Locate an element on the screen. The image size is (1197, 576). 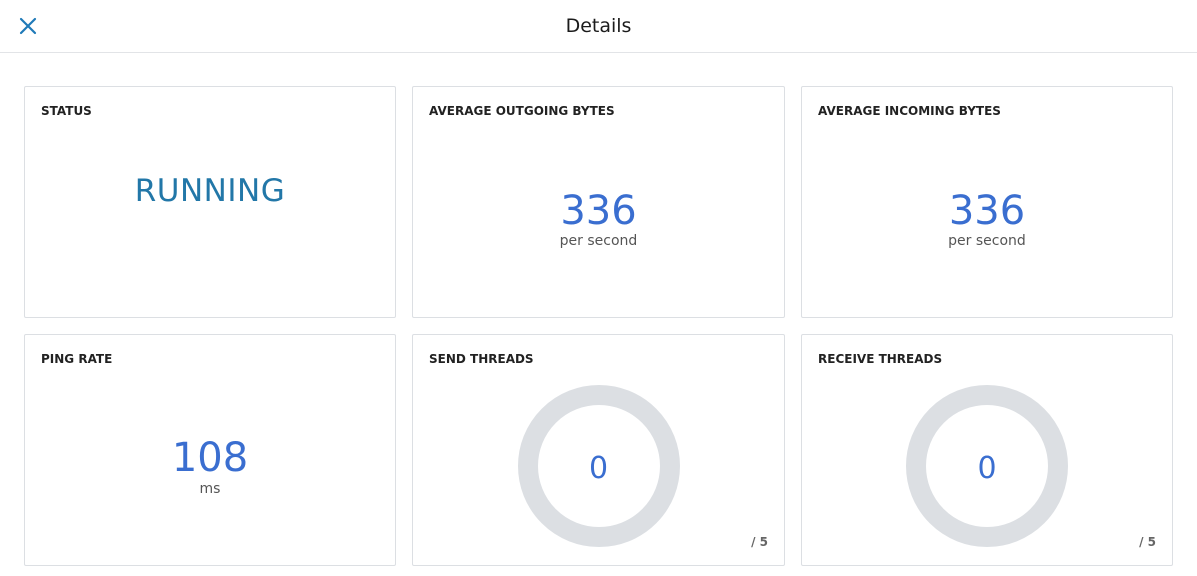
avg-incoming-bytes-value: 336 is located at coordinates (987, 211).